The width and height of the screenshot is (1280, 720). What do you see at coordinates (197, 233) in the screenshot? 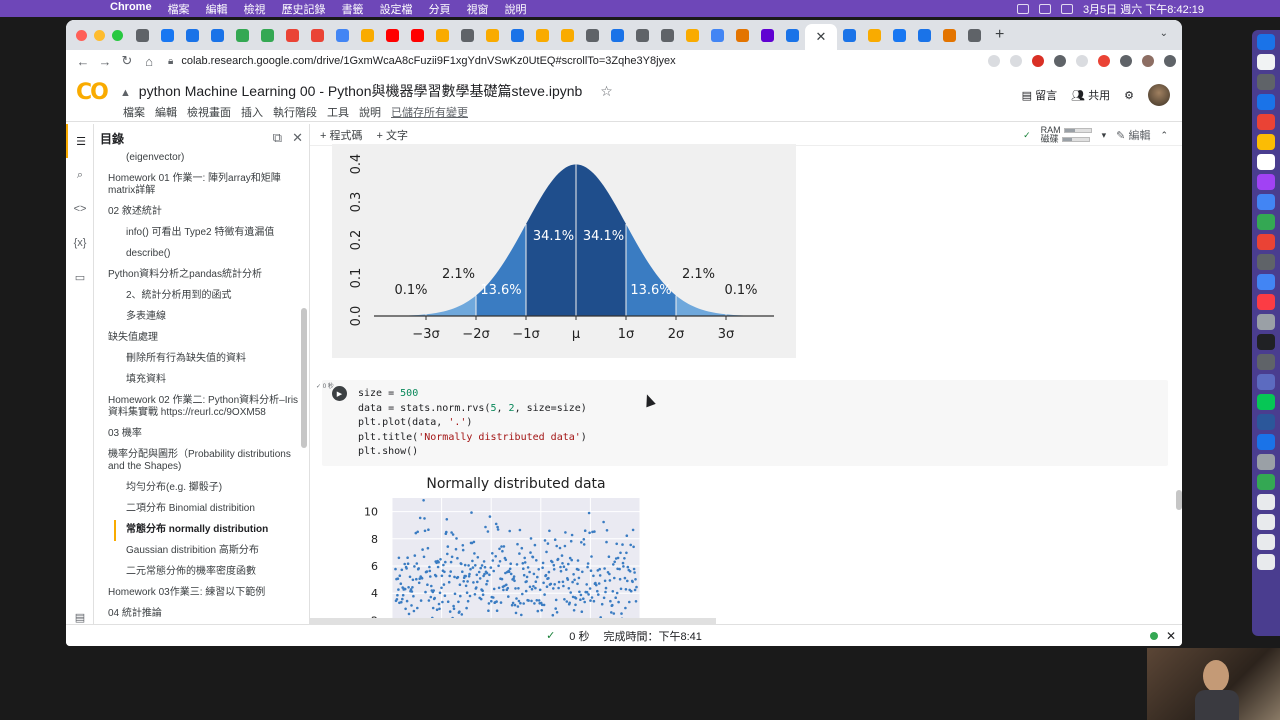
I see `toc-item: info() 可看出 Type2 特徵有遺漏值` at bounding box center [197, 233].